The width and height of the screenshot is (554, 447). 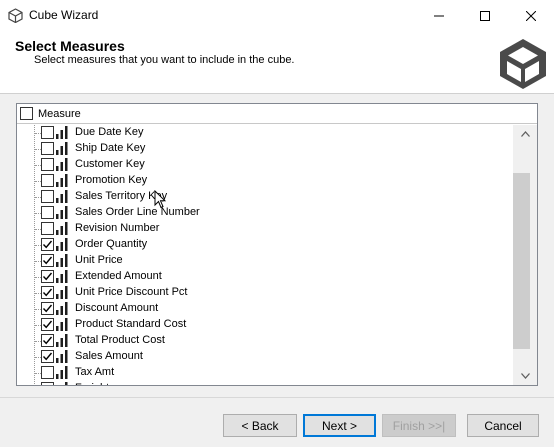 I want to click on measure-column-label: Measure, so click(x=59, y=114).